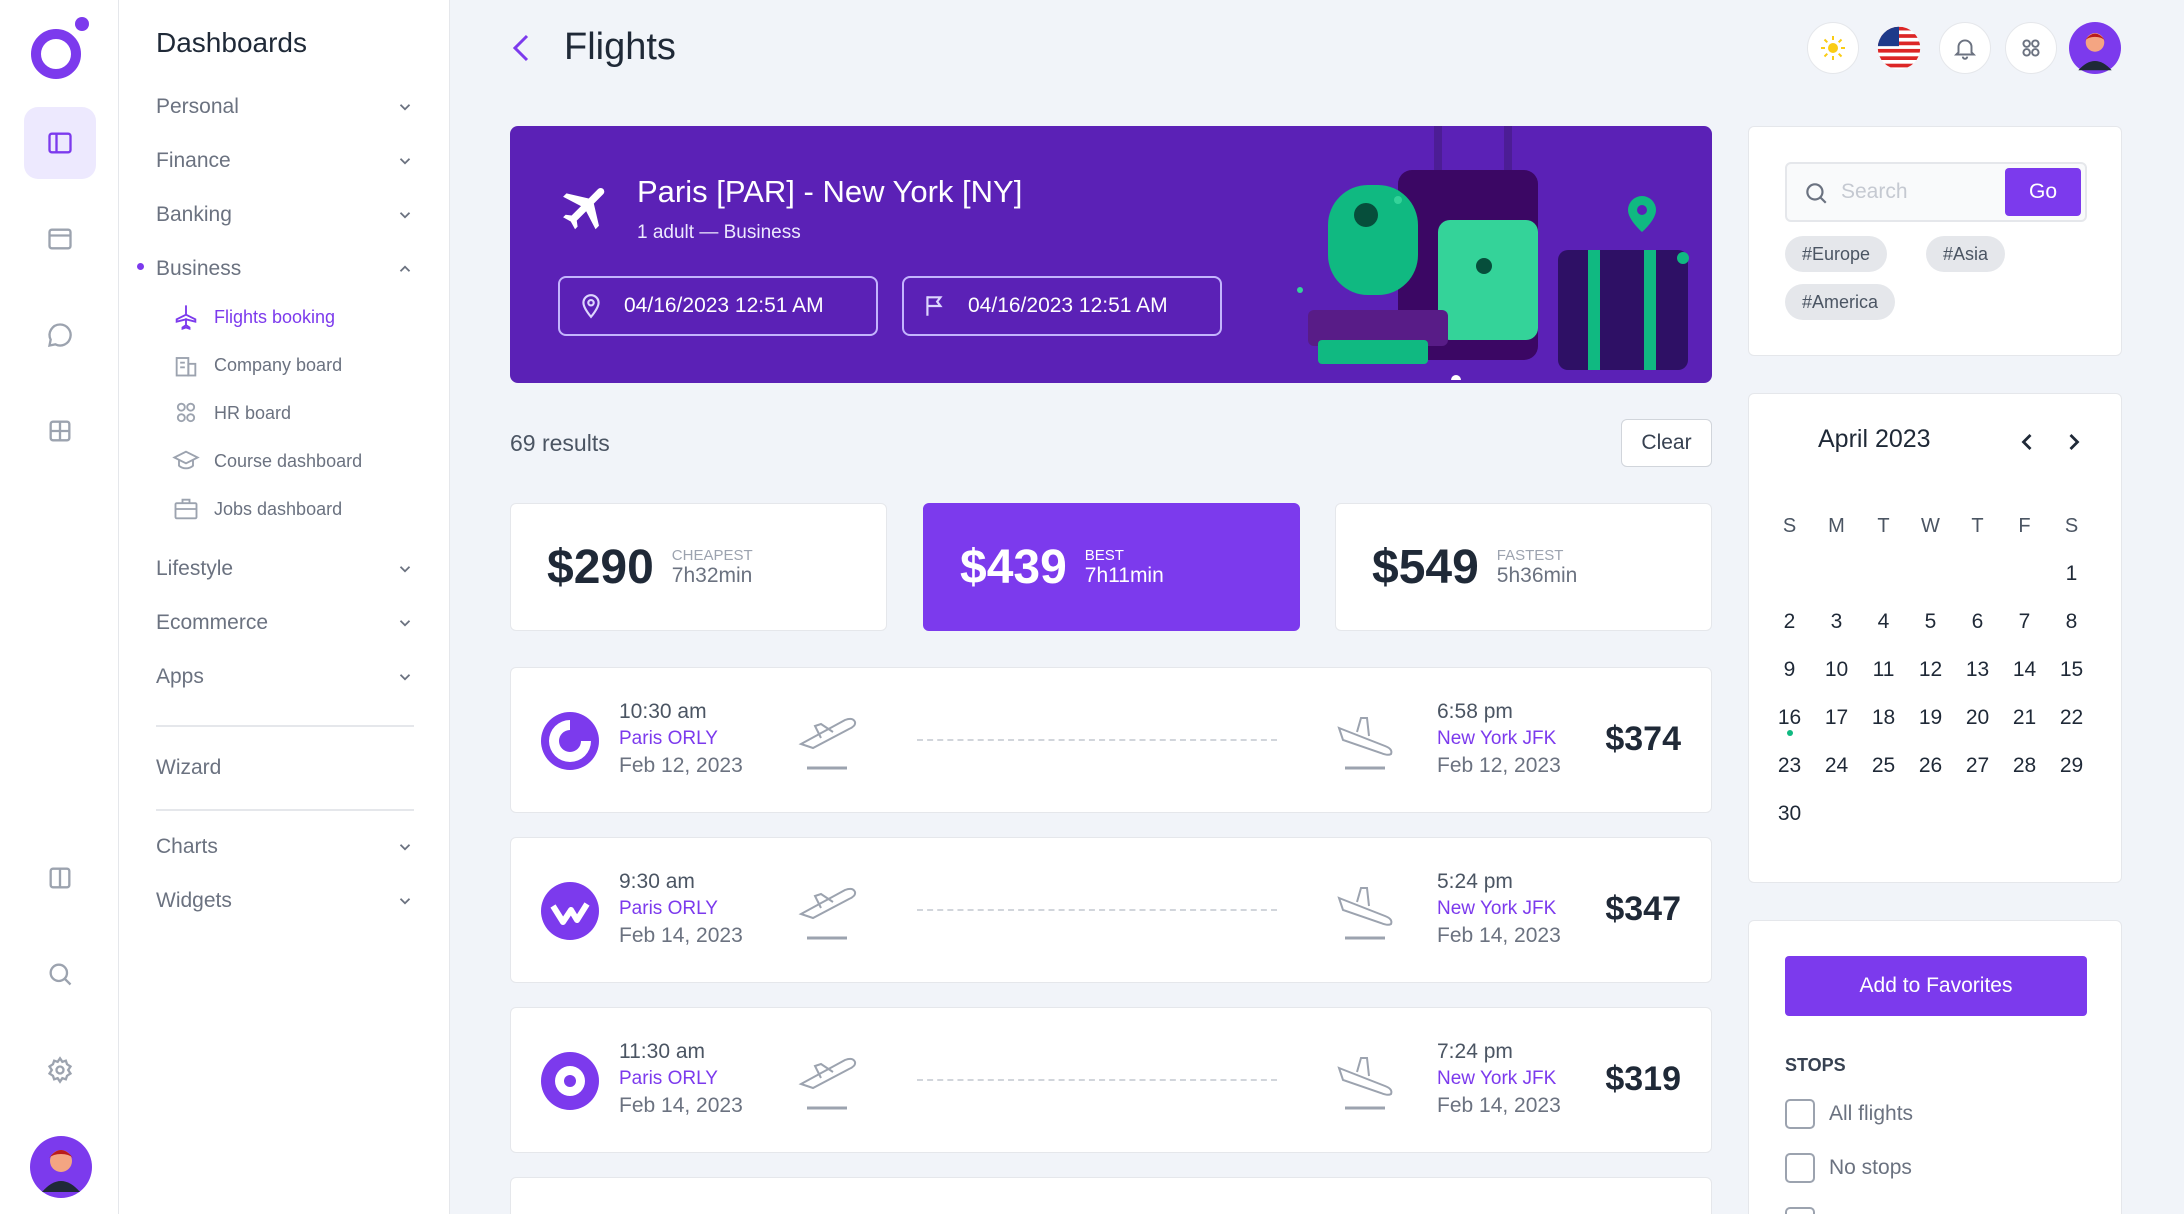 This screenshot has width=2184, height=1214. What do you see at coordinates (1883, 766) in the screenshot?
I see `calendar-day: 25` at bounding box center [1883, 766].